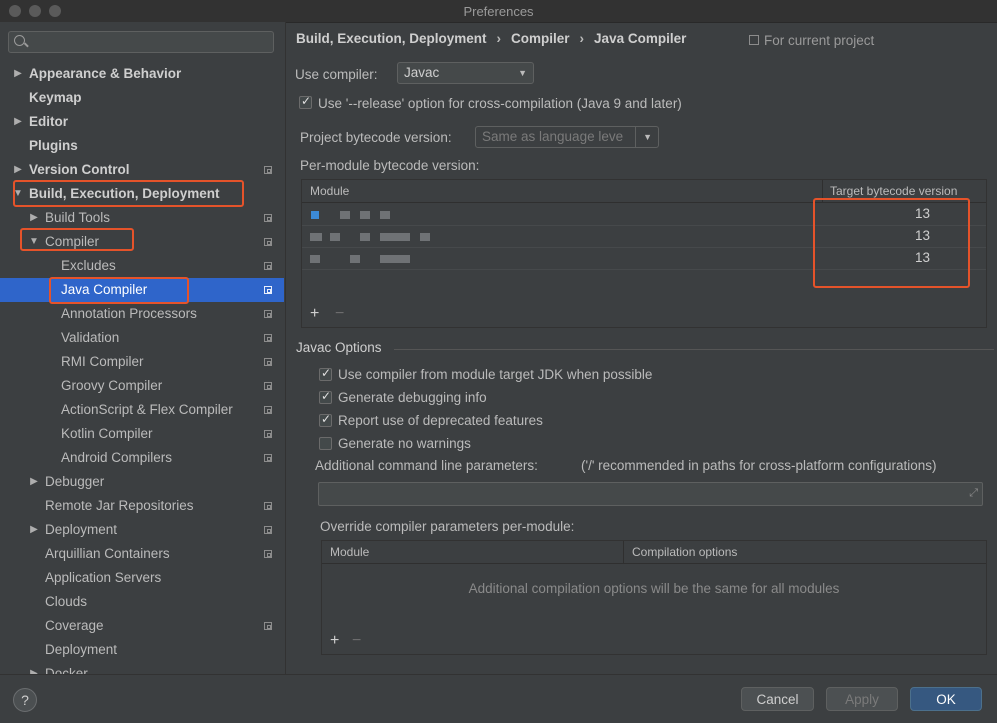 This screenshot has height=723, width=997. I want to click on sidebar-item-label: Arquillian Containers, so click(107, 553).